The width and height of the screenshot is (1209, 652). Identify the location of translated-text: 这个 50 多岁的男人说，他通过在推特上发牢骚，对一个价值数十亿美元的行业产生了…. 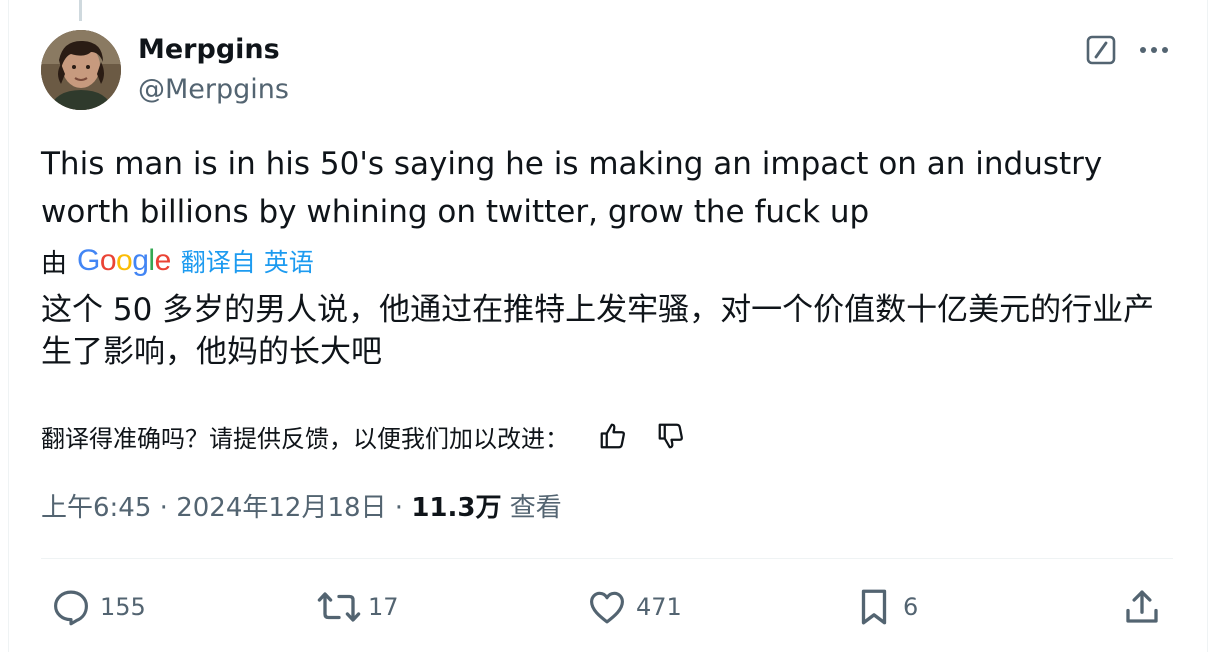
(598, 331).